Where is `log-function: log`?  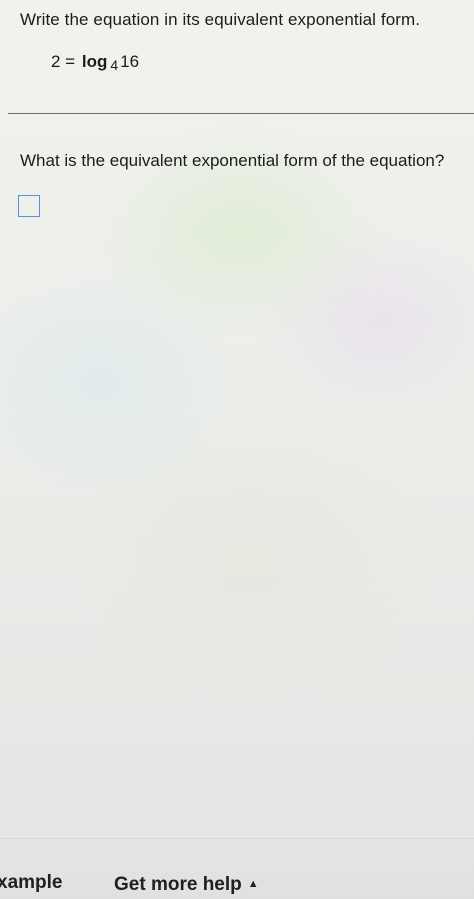 log-function: log is located at coordinates (94, 61).